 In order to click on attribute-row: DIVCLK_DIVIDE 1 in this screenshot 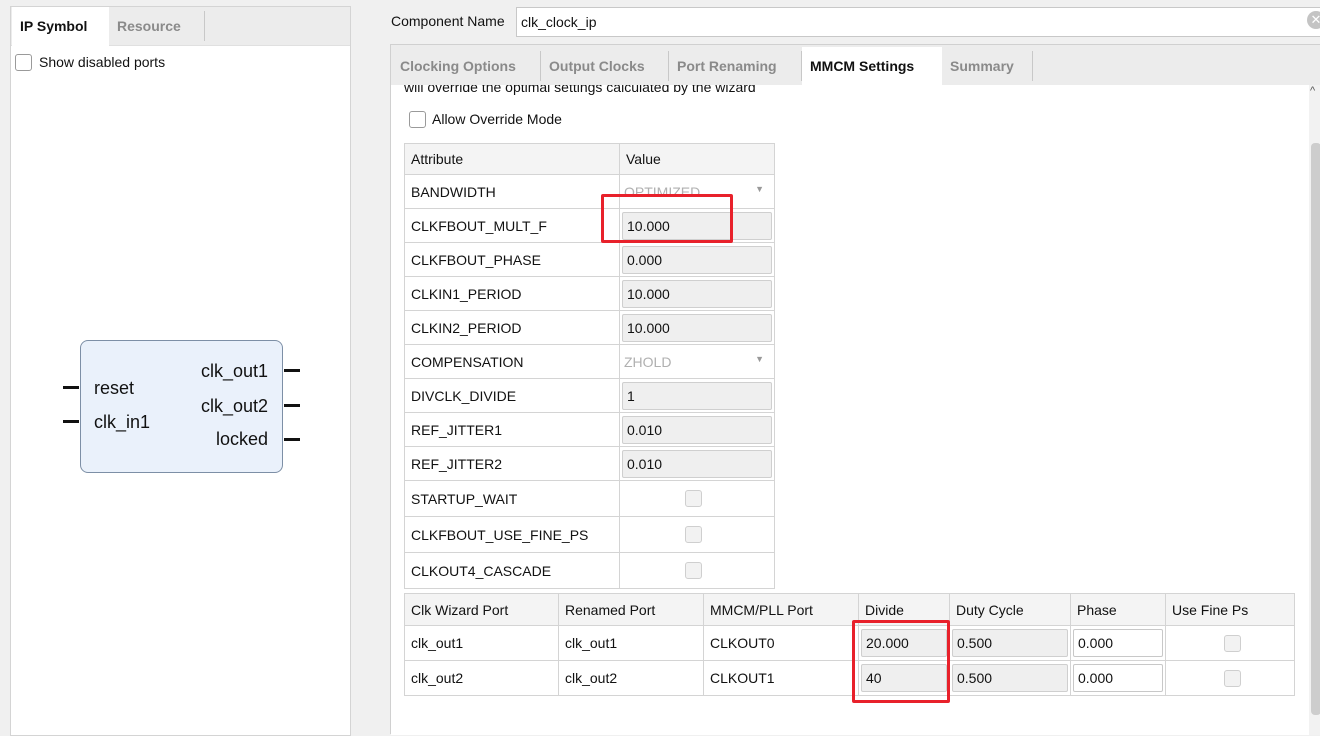, I will do `click(589, 395)`.